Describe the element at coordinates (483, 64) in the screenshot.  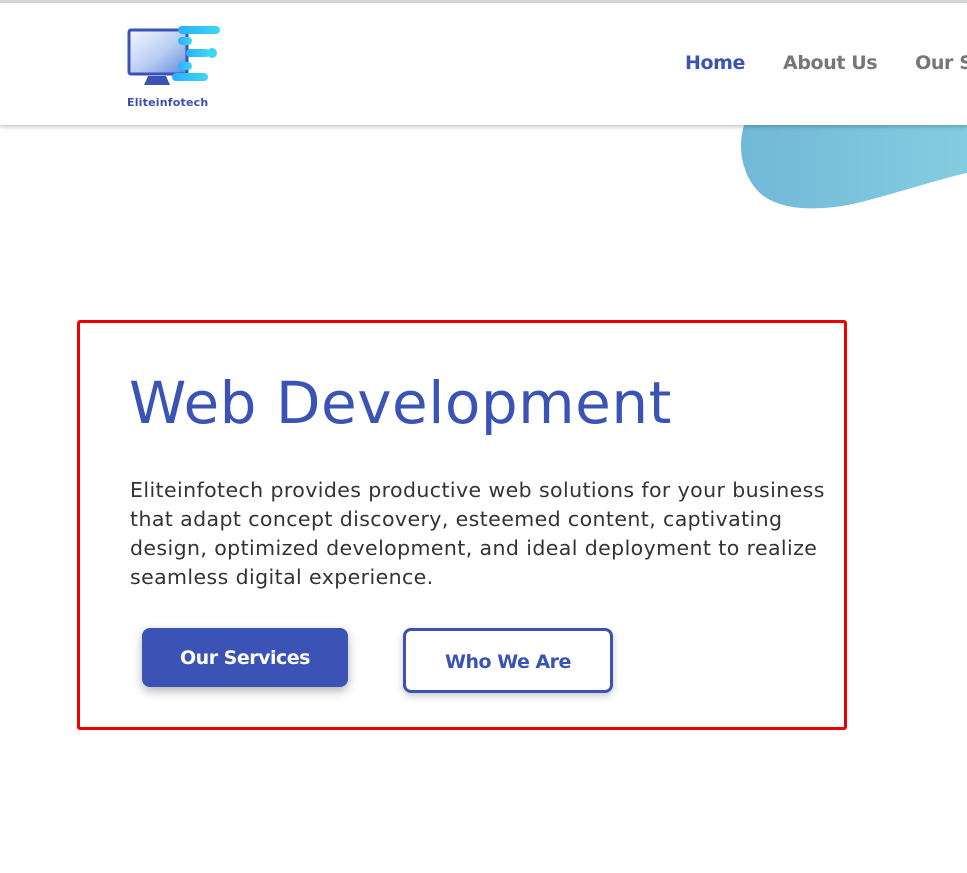
I see `site-header: Eliteinfotech Home About Us Our Ser` at that location.